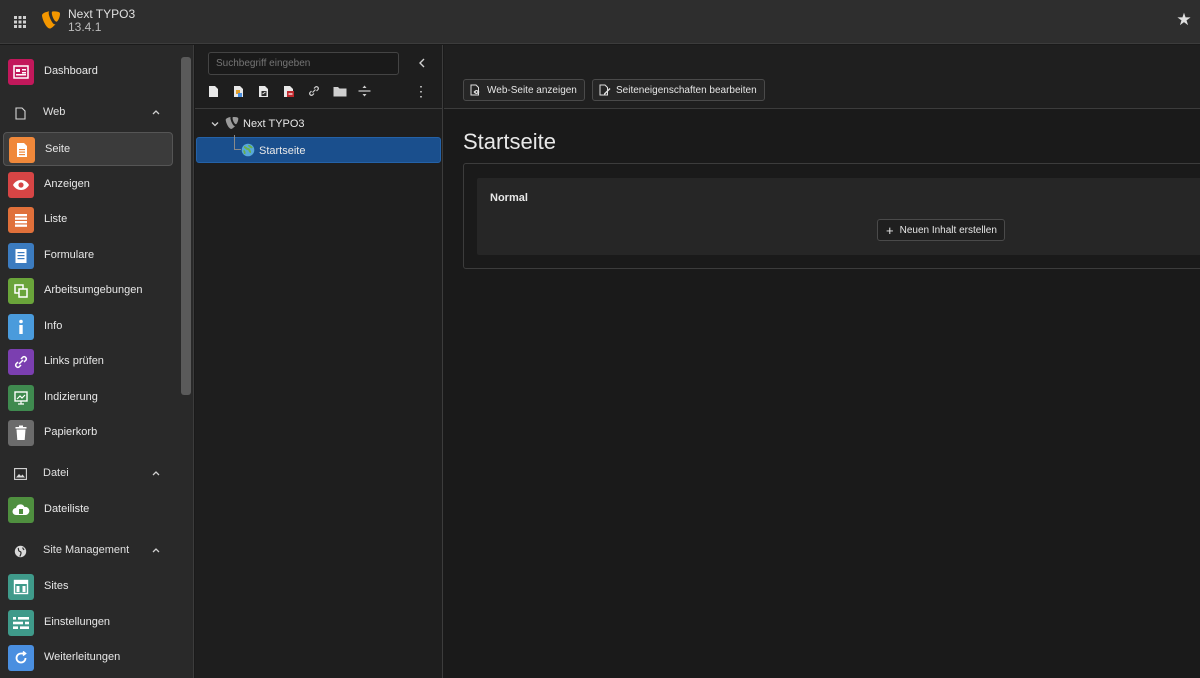 The image size is (1200, 678). I want to click on module-label: Einstellungen, so click(77, 622).